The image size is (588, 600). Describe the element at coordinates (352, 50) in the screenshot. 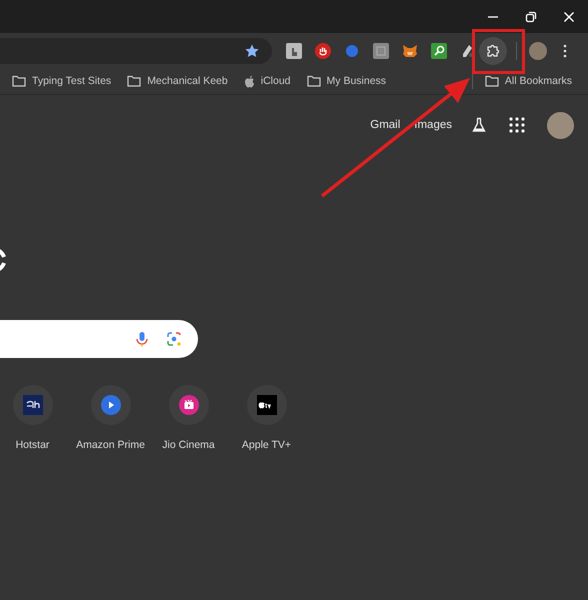

I see `circle-icon` at that location.